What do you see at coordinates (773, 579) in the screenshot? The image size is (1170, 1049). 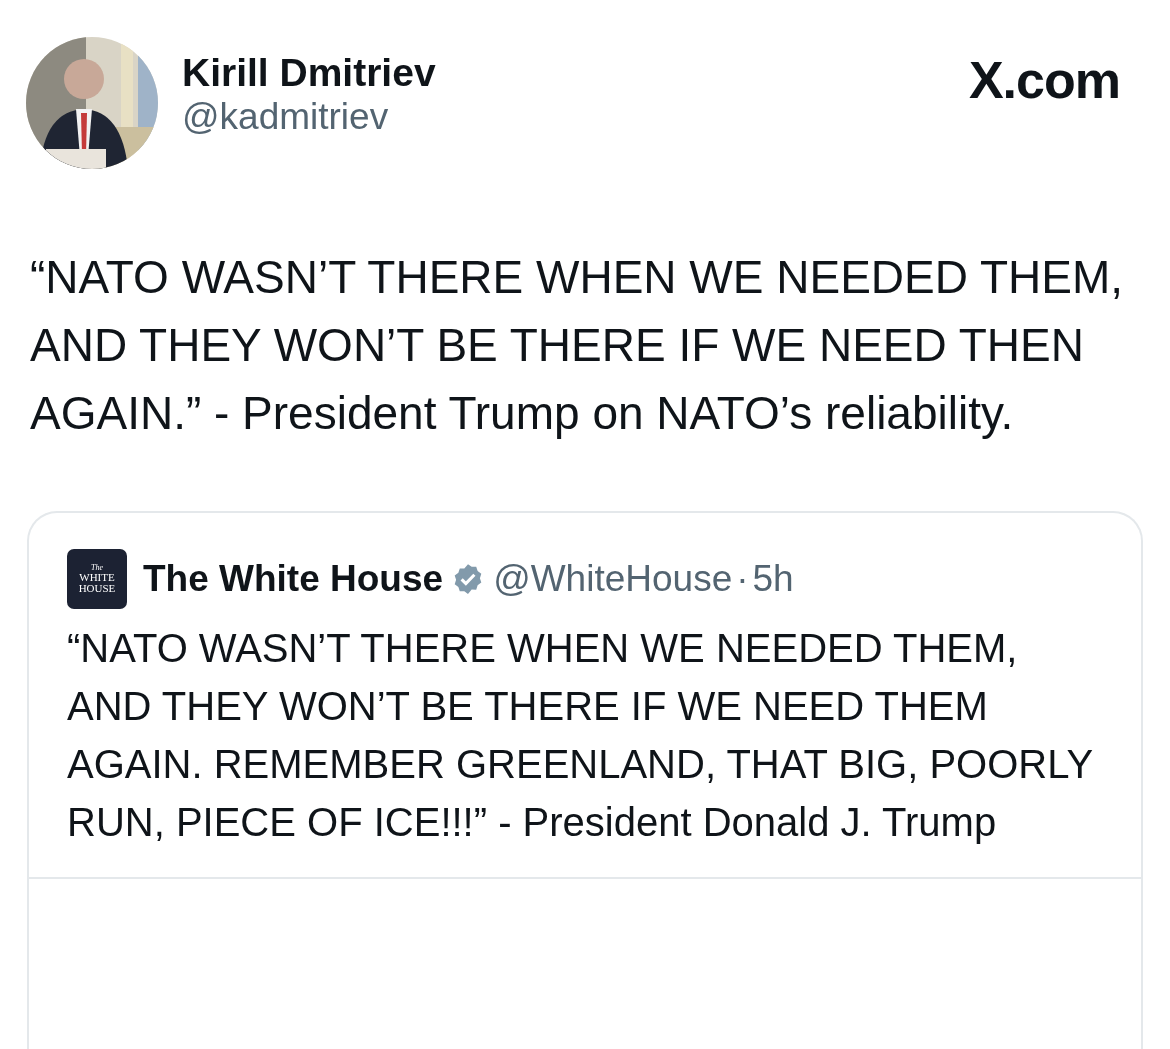 I see `post-time: 5h` at bounding box center [773, 579].